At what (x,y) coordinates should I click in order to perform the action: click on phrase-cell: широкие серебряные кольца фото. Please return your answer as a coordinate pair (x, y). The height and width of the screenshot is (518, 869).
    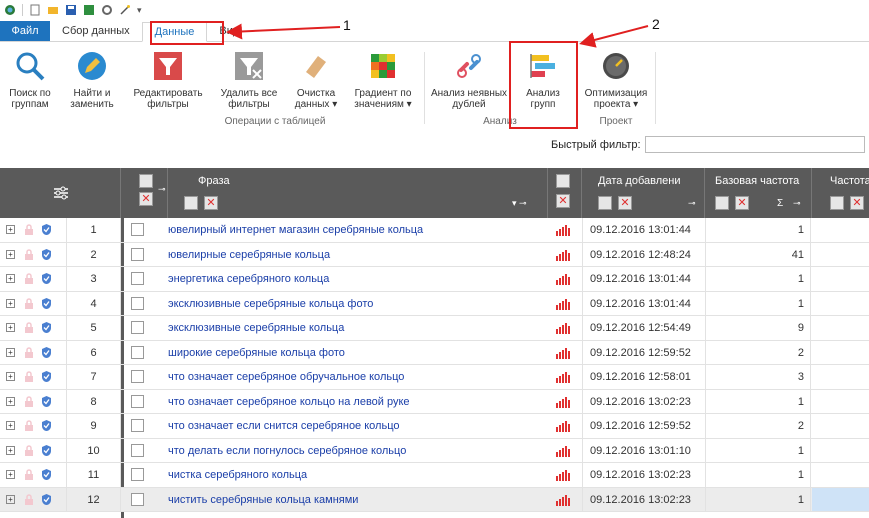
    Looking at the image, I should click on (358, 353).